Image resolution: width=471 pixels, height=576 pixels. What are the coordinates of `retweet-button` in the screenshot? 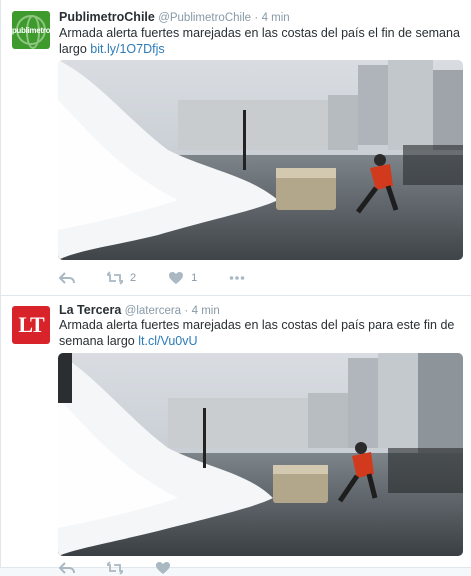 It's located at (115, 568).